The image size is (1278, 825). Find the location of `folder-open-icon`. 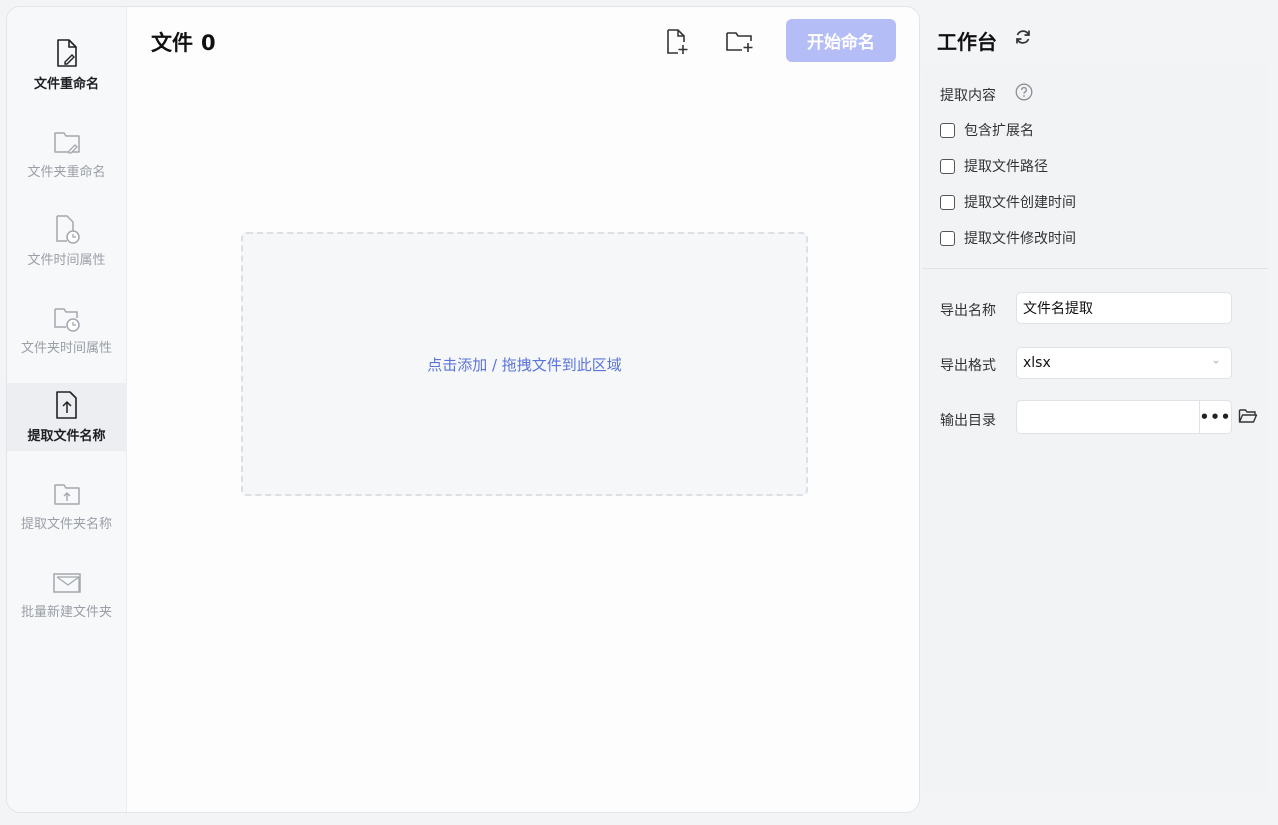

folder-open-icon is located at coordinates (1248, 416).